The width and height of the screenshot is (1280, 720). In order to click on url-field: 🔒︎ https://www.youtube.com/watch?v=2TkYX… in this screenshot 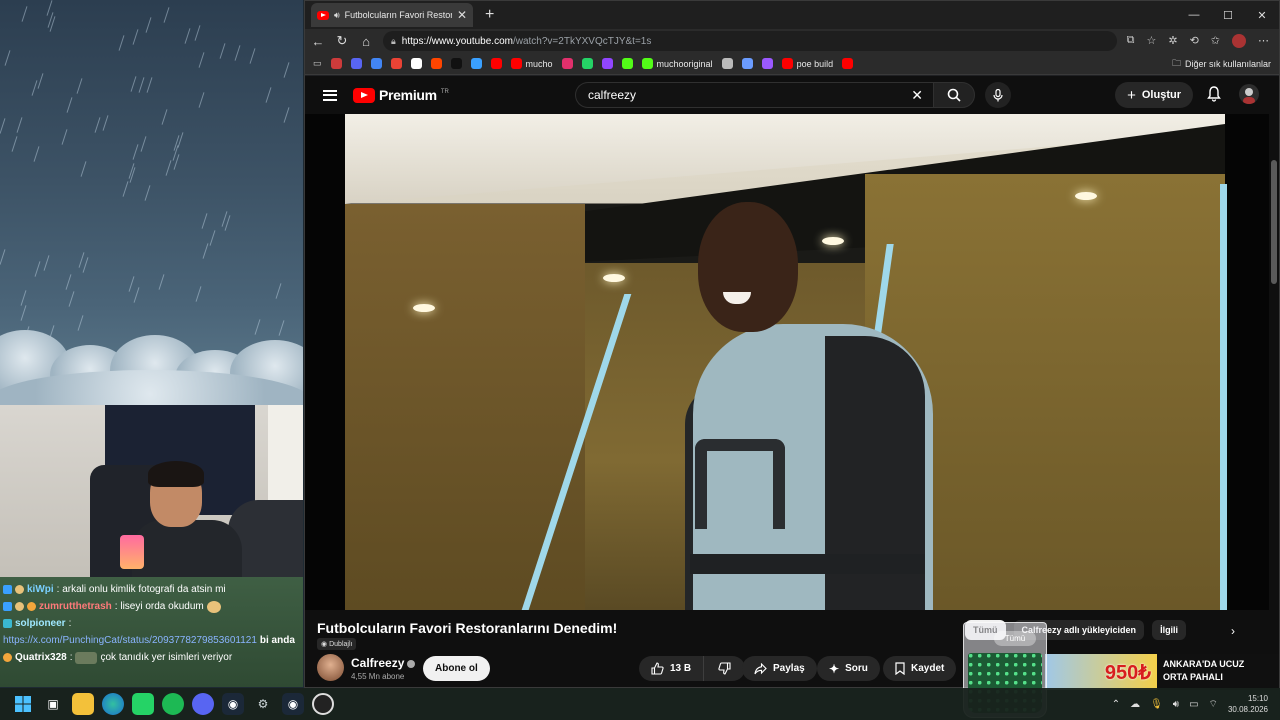, I will do `click(750, 41)`.